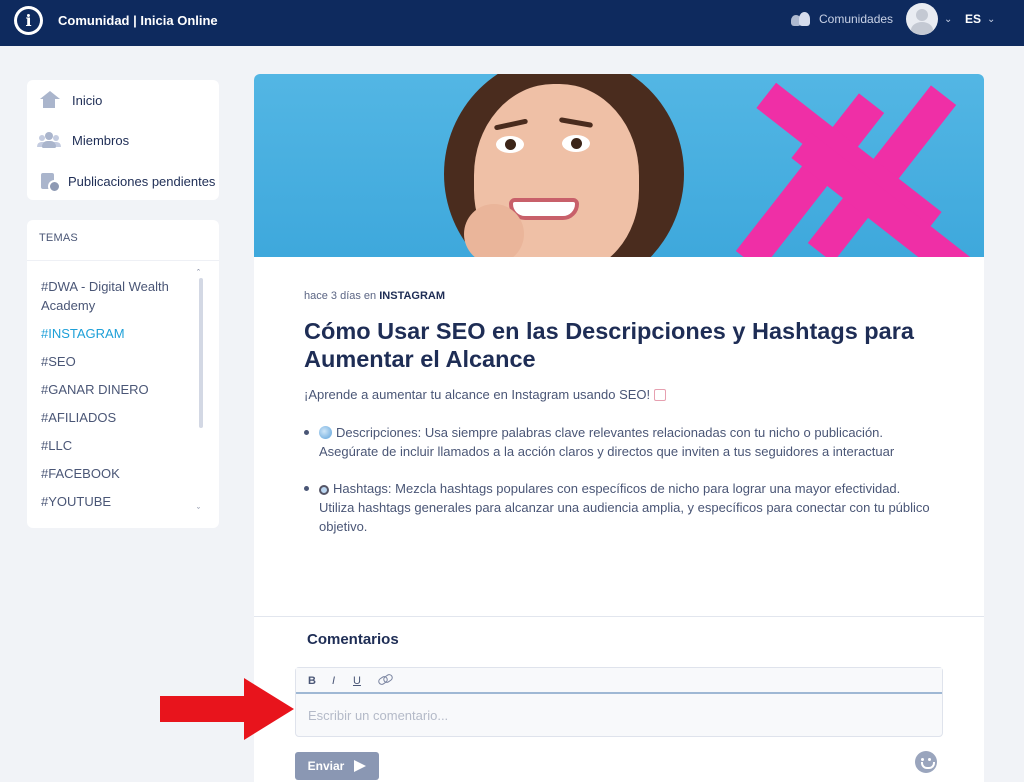 The width and height of the screenshot is (1024, 782). Describe the element at coordinates (134, 100) in the screenshot. I see `sidebar-item-inicio: Inicio` at that location.